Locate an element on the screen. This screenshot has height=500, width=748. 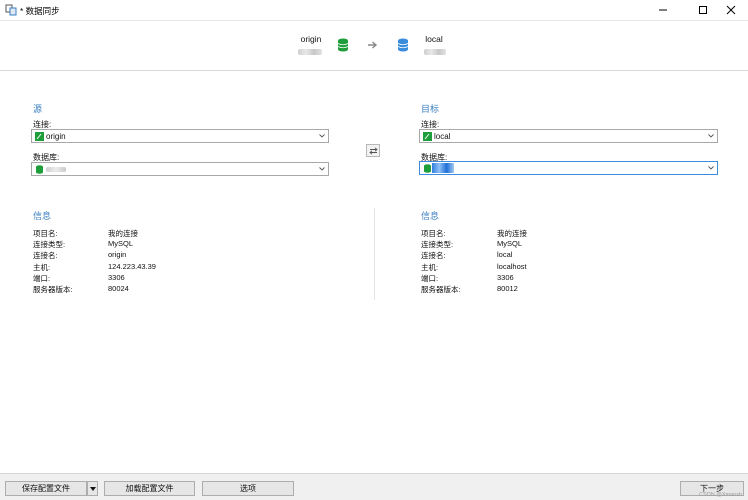
source-info-value: 80024 is located at coordinates (118, 288).